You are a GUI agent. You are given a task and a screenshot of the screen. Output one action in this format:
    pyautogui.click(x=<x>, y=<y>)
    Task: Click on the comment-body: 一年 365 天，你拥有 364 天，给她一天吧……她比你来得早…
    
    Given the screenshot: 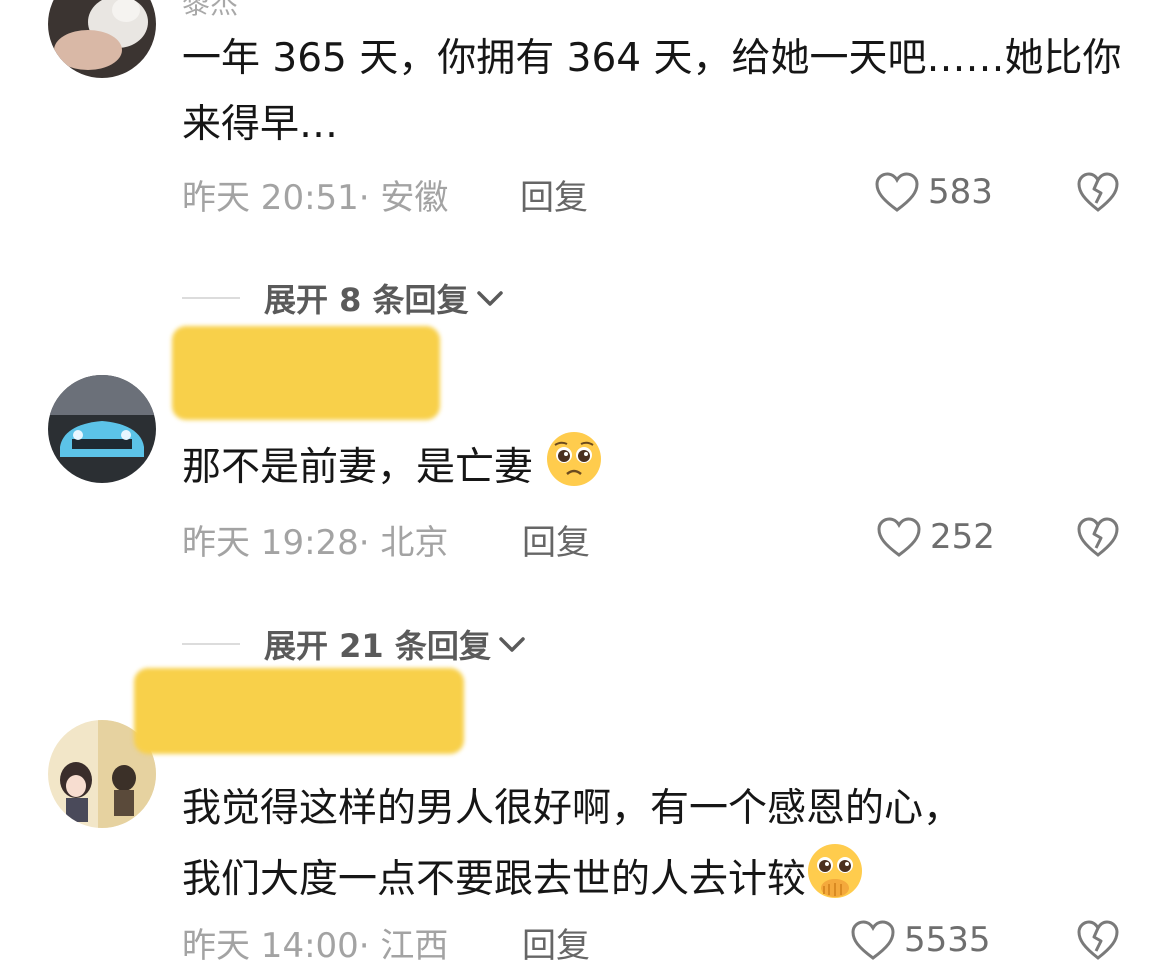 What is the action you would take?
    pyautogui.click(x=652, y=91)
    